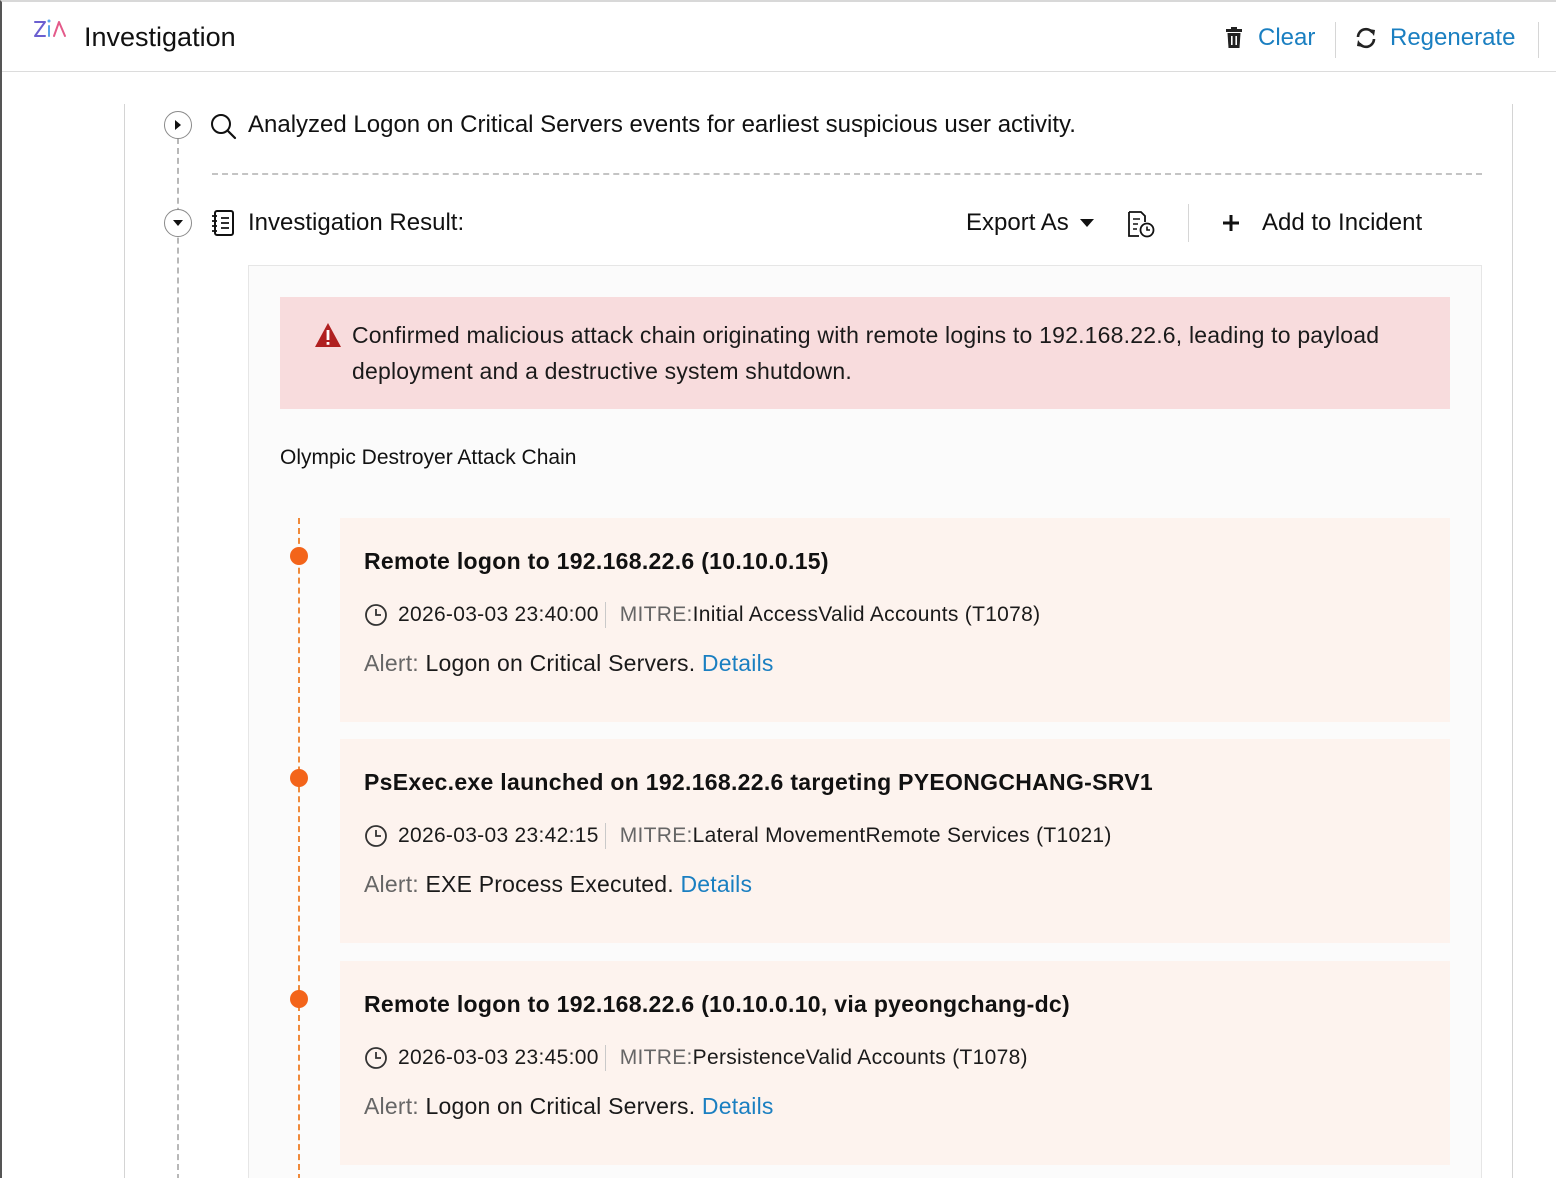 The image size is (1556, 1178). Describe the element at coordinates (498, 835) in the screenshot. I see `event-time: 2026-03-03 23:42:15` at that location.